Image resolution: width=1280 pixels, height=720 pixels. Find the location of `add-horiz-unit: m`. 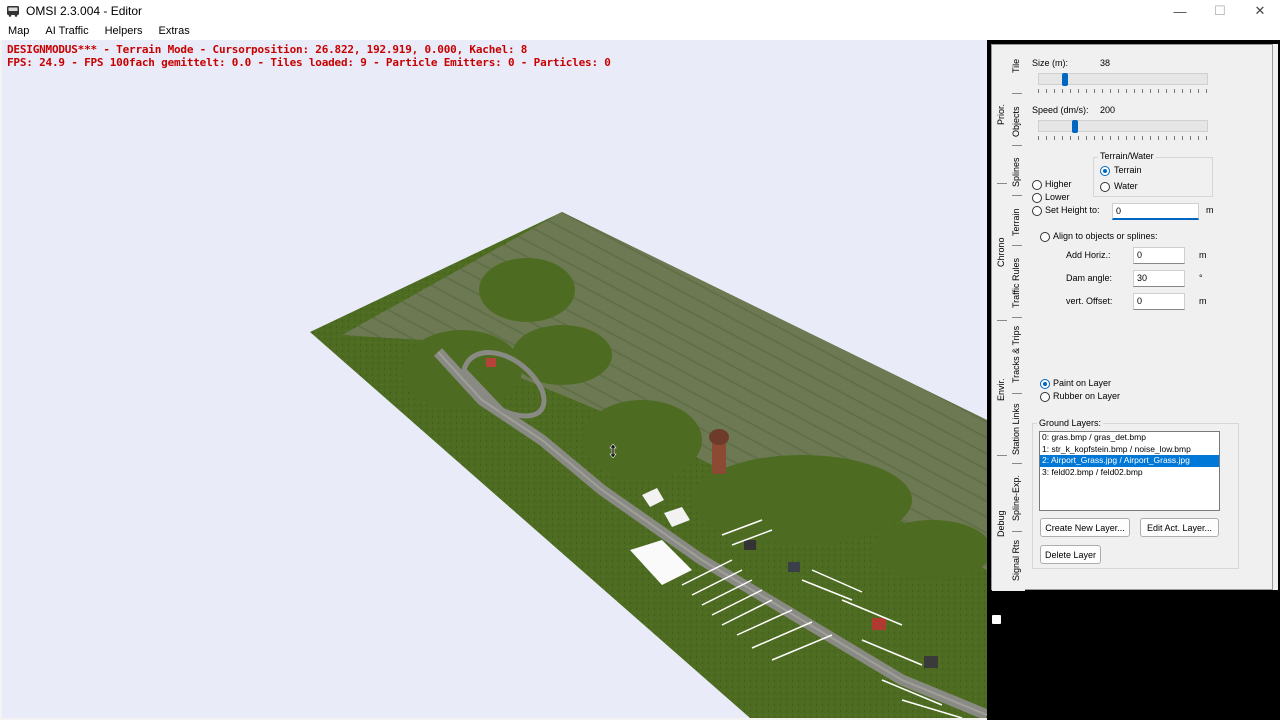

add-horiz-unit: m is located at coordinates (1203, 255).